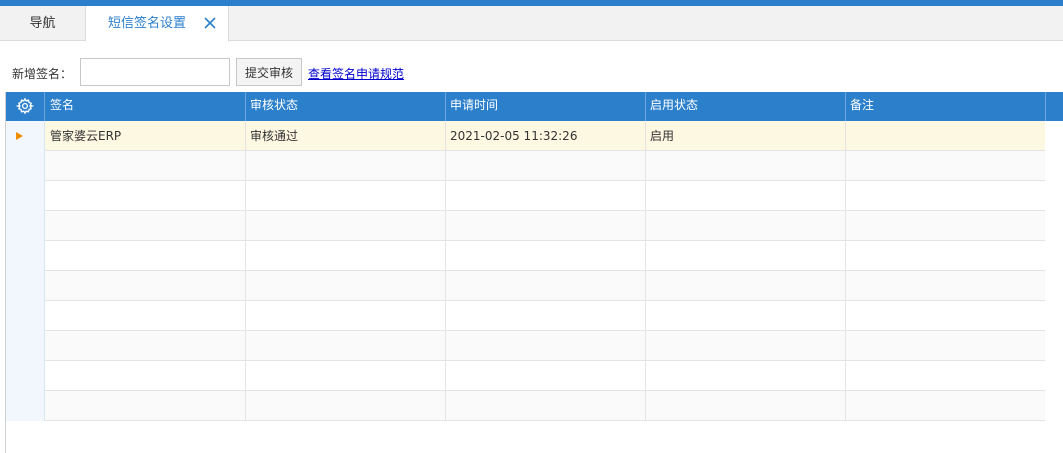 The width and height of the screenshot is (1063, 453). Describe the element at coordinates (546, 136) in the screenshot. I see `cell-apply-time: 2021-02-05 11:32:26` at that location.